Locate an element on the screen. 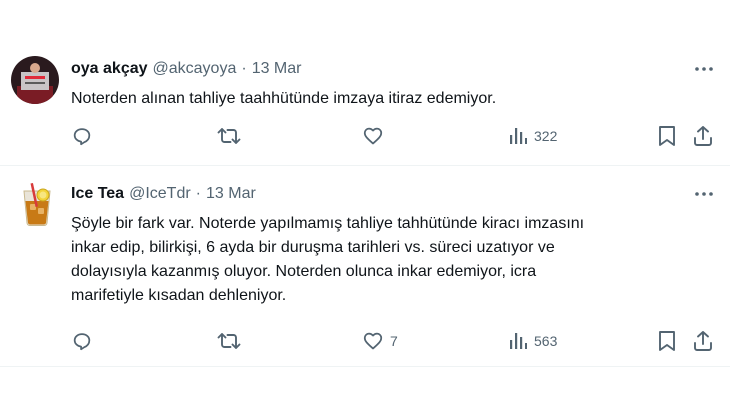 Image resolution: width=730 pixels, height=420 pixels. like-button is located at coordinates (376, 136).